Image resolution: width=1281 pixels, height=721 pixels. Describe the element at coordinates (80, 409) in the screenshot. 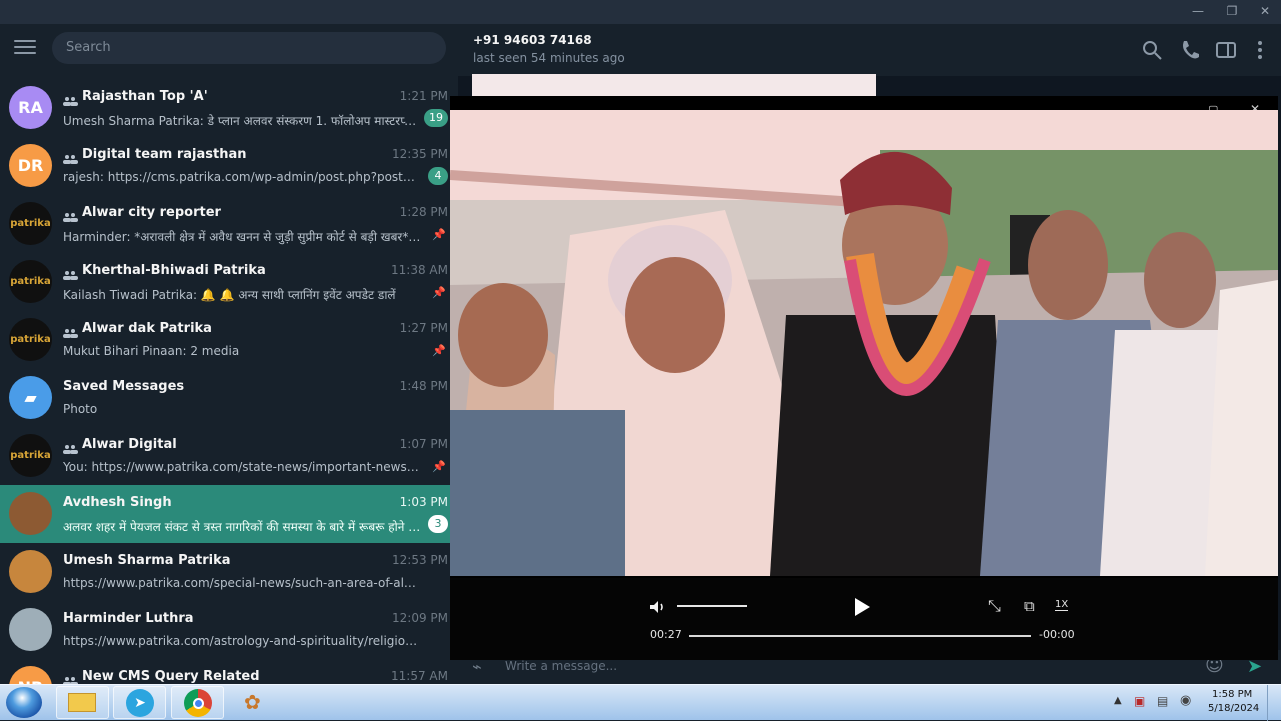

I see `chat-preview: Photo` at that location.